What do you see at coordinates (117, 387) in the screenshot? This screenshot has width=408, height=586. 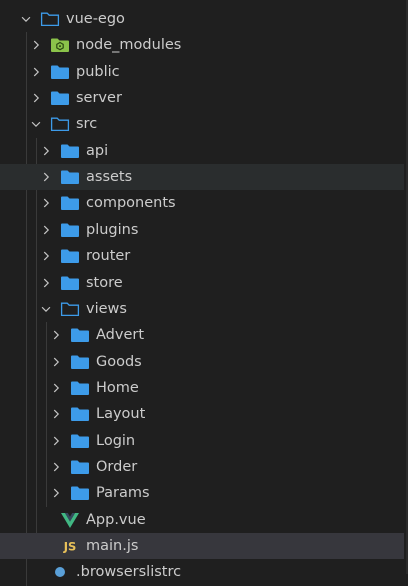 I see `tree-item-label: Home` at bounding box center [117, 387].